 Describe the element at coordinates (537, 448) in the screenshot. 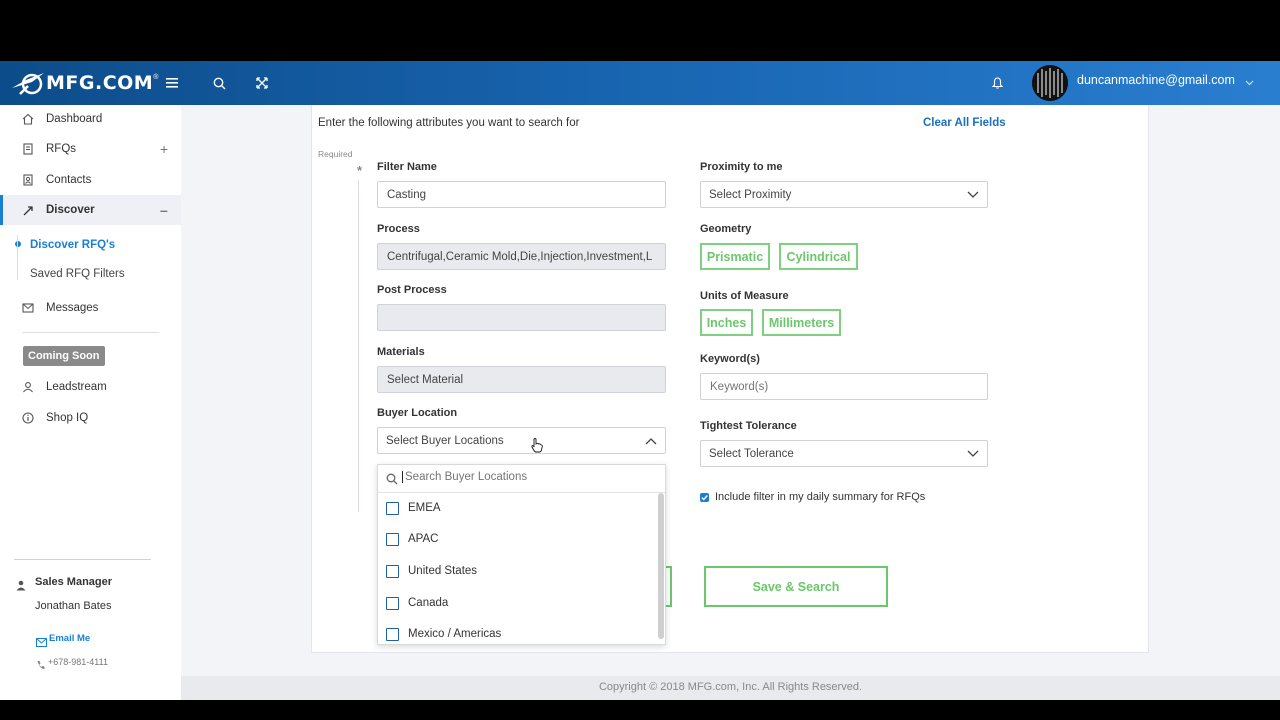

I see `hand-cursor-icon` at that location.